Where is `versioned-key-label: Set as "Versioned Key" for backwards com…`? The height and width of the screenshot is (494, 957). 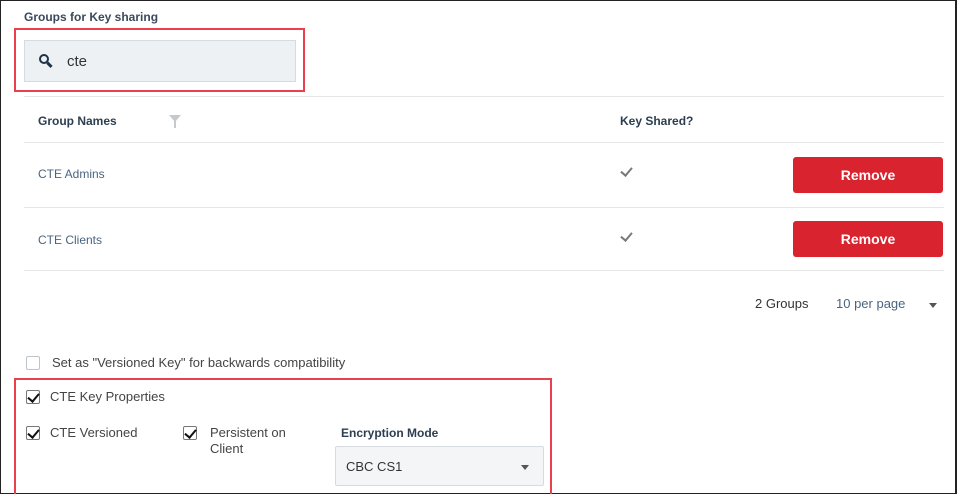 versioned-key-label: Set as "Versioned Key" for backwards com… is located at coordinates (199, 362).